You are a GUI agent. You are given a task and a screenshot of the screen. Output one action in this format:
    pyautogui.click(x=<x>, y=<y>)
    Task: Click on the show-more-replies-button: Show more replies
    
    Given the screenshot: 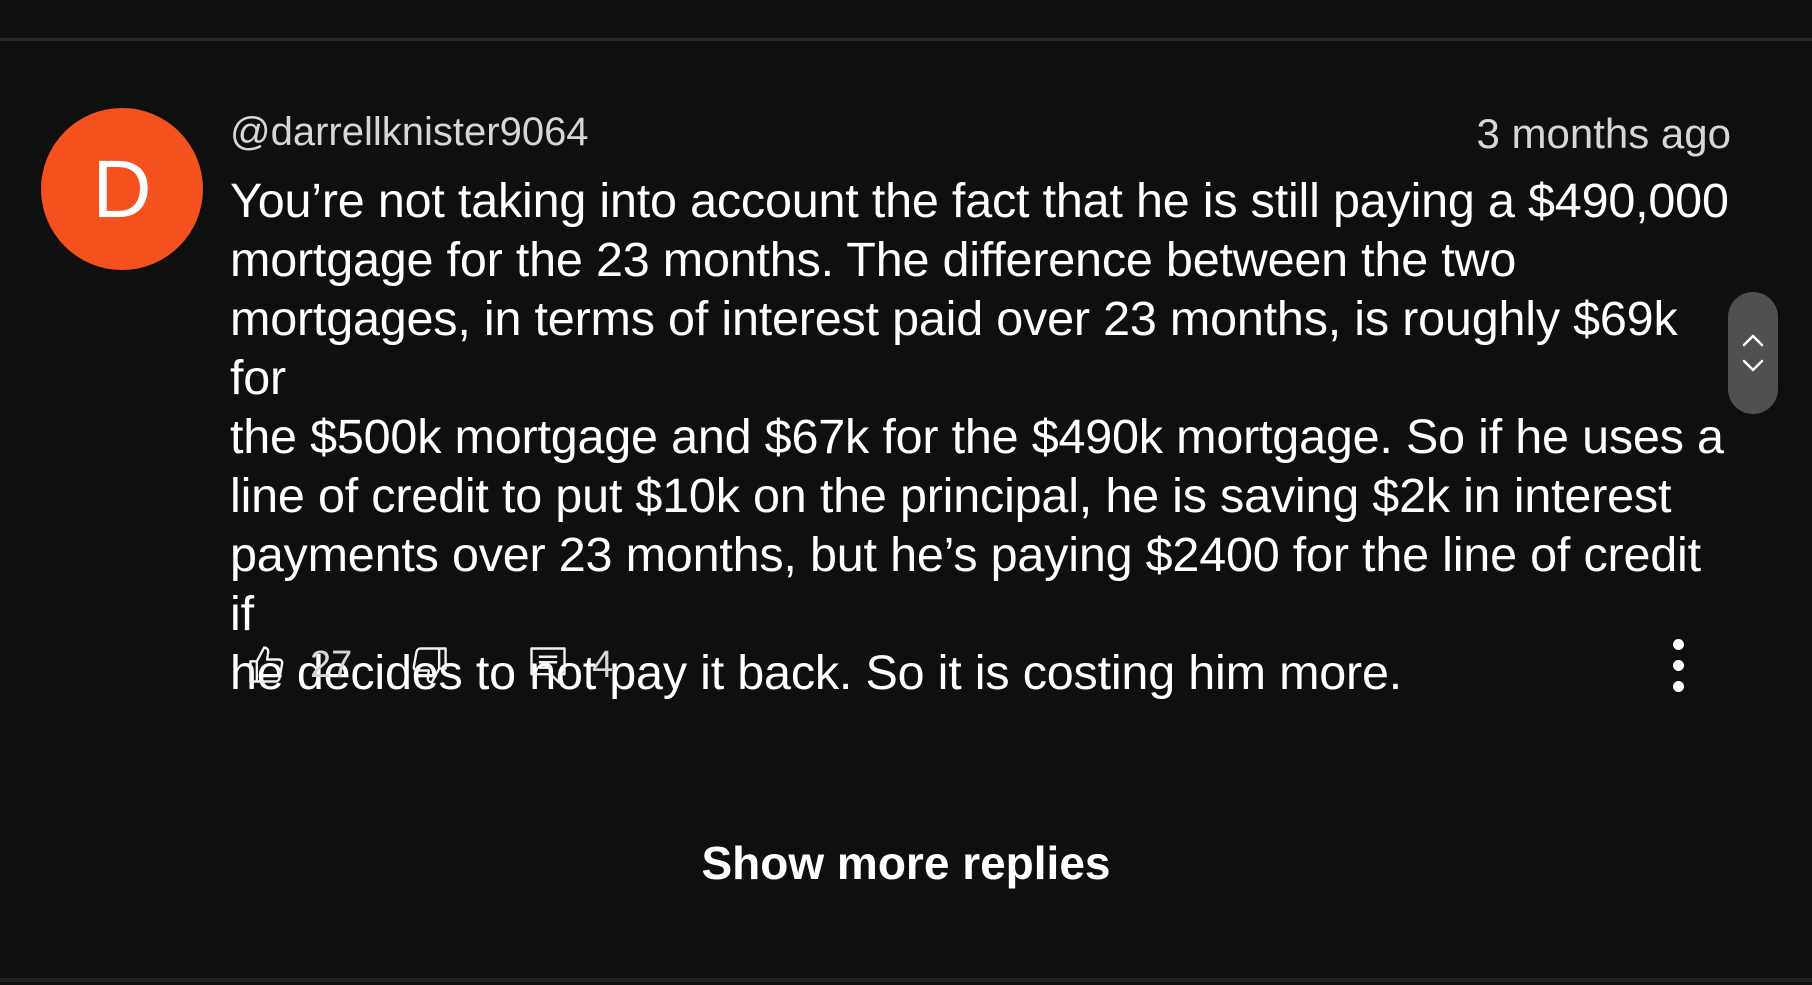 What is the action you would take?
    pyautogui.click(x=906, y=863)
    